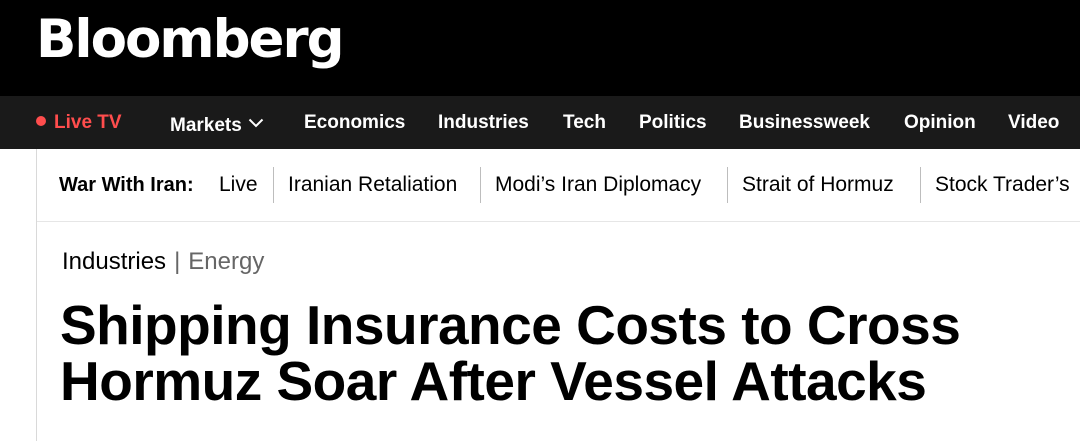  Describe the element at coordinates (88, 122) in the screenshot. I see `nav-live-tv-label: Live TV` at that location.